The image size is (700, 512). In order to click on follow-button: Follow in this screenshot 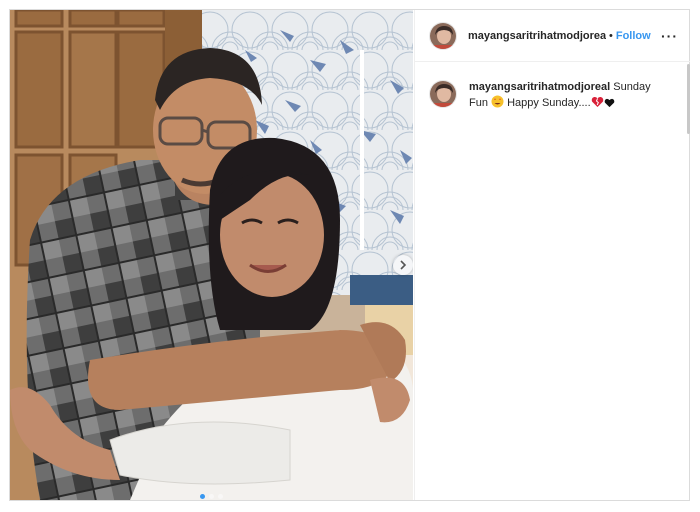, I will do `click(633, 36)`.